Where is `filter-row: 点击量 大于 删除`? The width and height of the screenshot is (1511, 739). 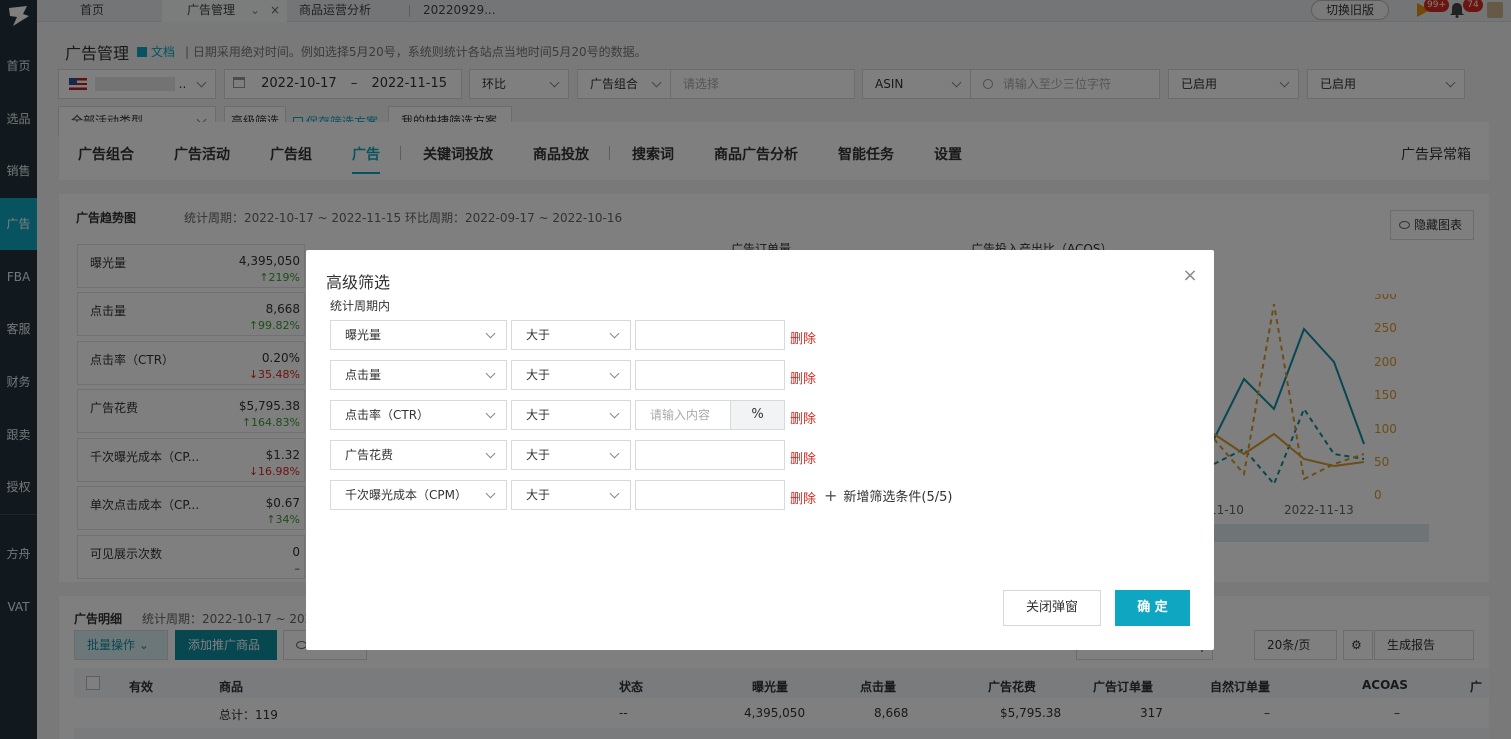 filter-row: 点击量 大于 删除 is located at coordinates (680, 375).